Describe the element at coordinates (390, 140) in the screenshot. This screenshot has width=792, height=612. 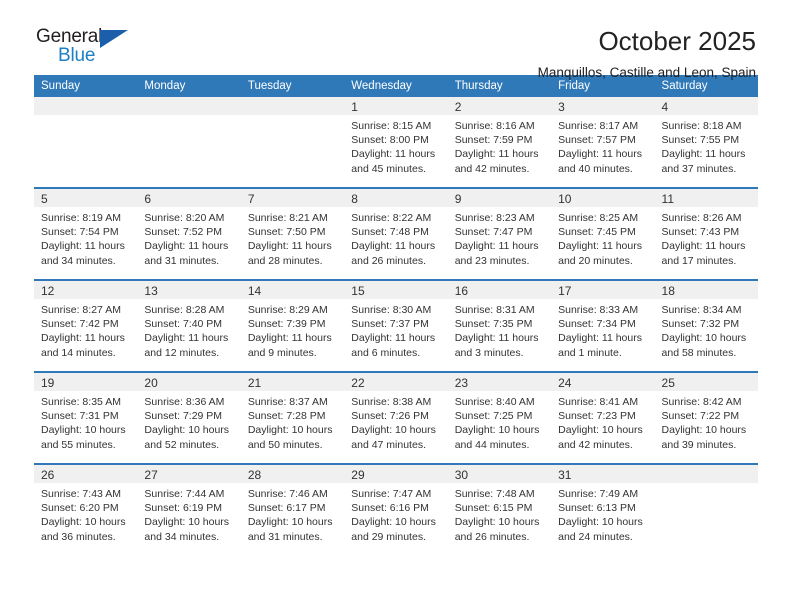
I see `sunset-text: Sunset: 8:00 PM` at that location.